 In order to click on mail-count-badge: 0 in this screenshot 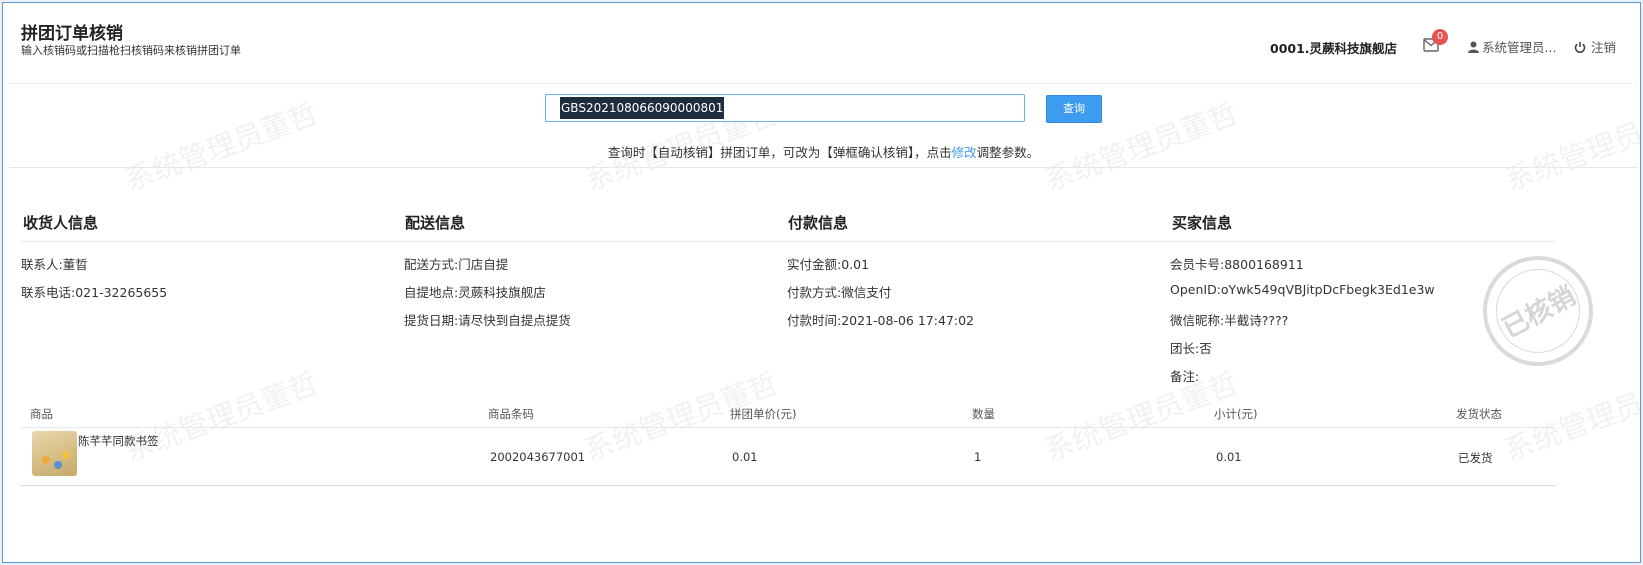, I will do `click(1440, 37)`.